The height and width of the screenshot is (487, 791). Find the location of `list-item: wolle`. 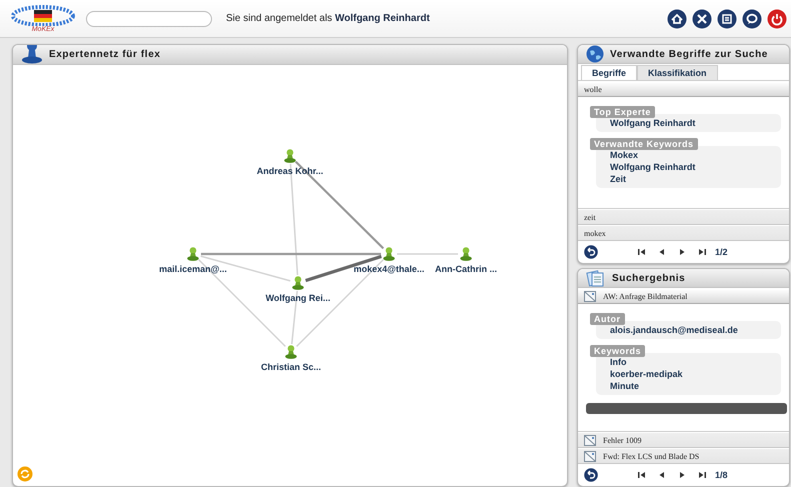

list-item: wolle is located at coordinates (683, 89).